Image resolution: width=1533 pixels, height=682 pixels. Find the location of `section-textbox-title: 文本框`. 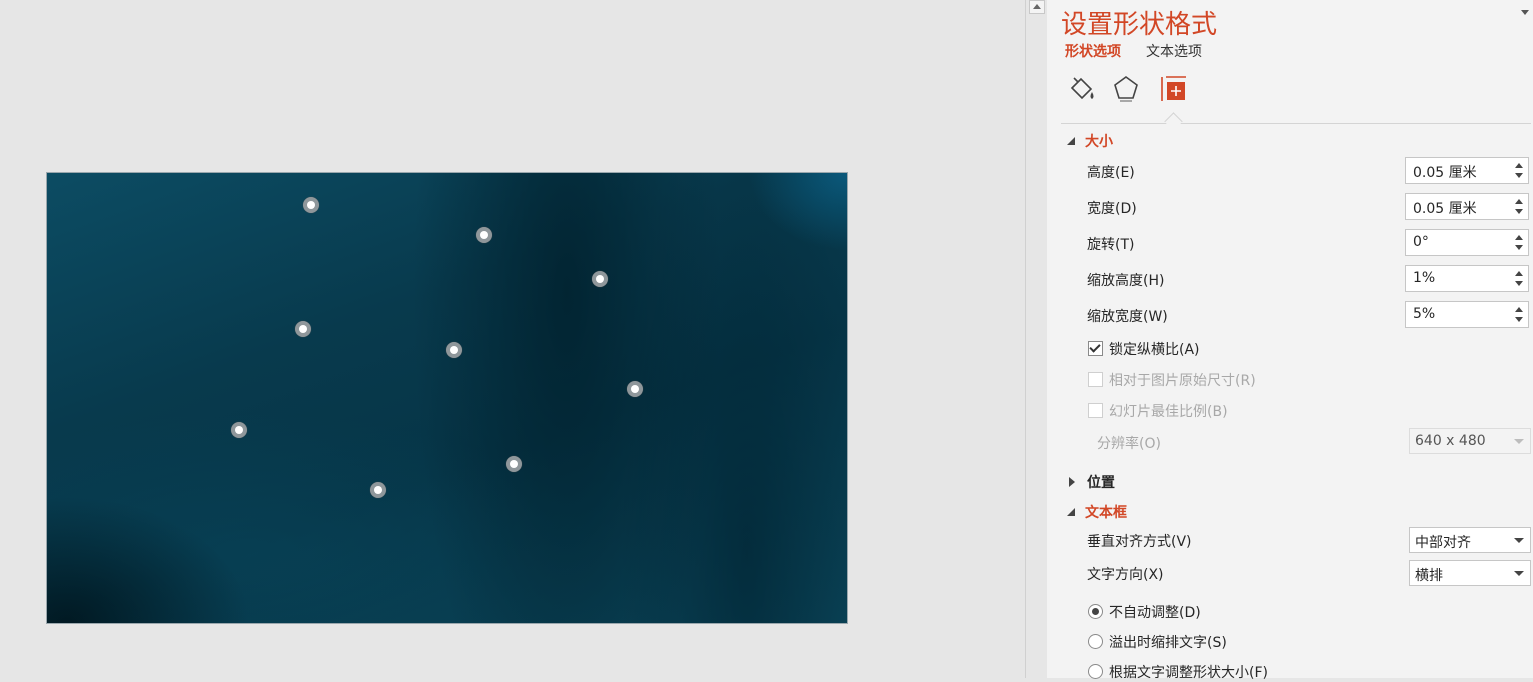

section-textbox-title: 文本框 is located at coordinates (1106, 513).